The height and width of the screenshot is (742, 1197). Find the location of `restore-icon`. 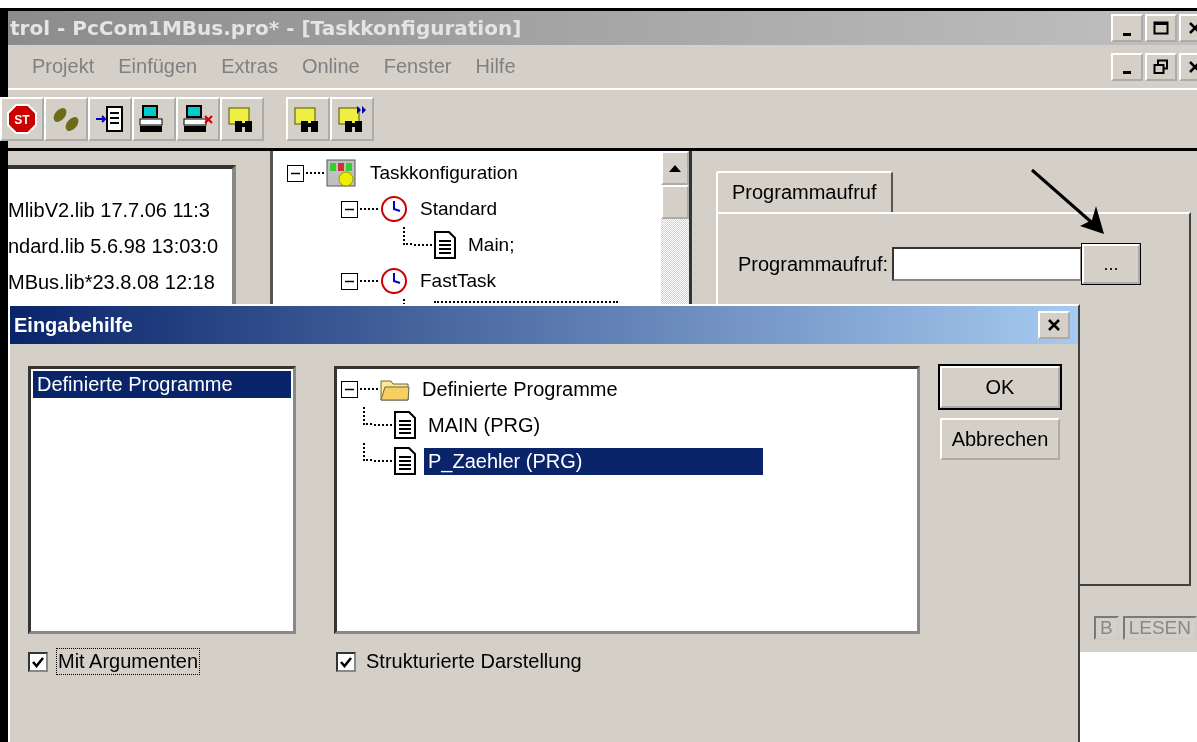

restore-icon is located at coordinates (1161, 66).